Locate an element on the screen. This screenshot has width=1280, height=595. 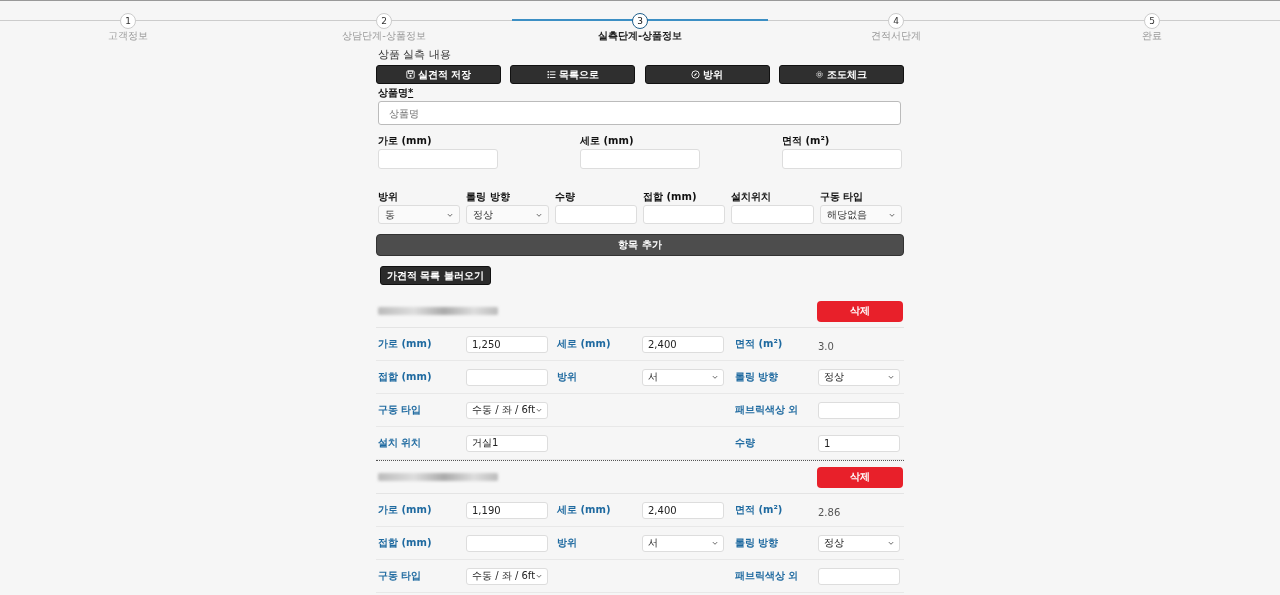
step-number: 1 is located at coordinates (128, 21).